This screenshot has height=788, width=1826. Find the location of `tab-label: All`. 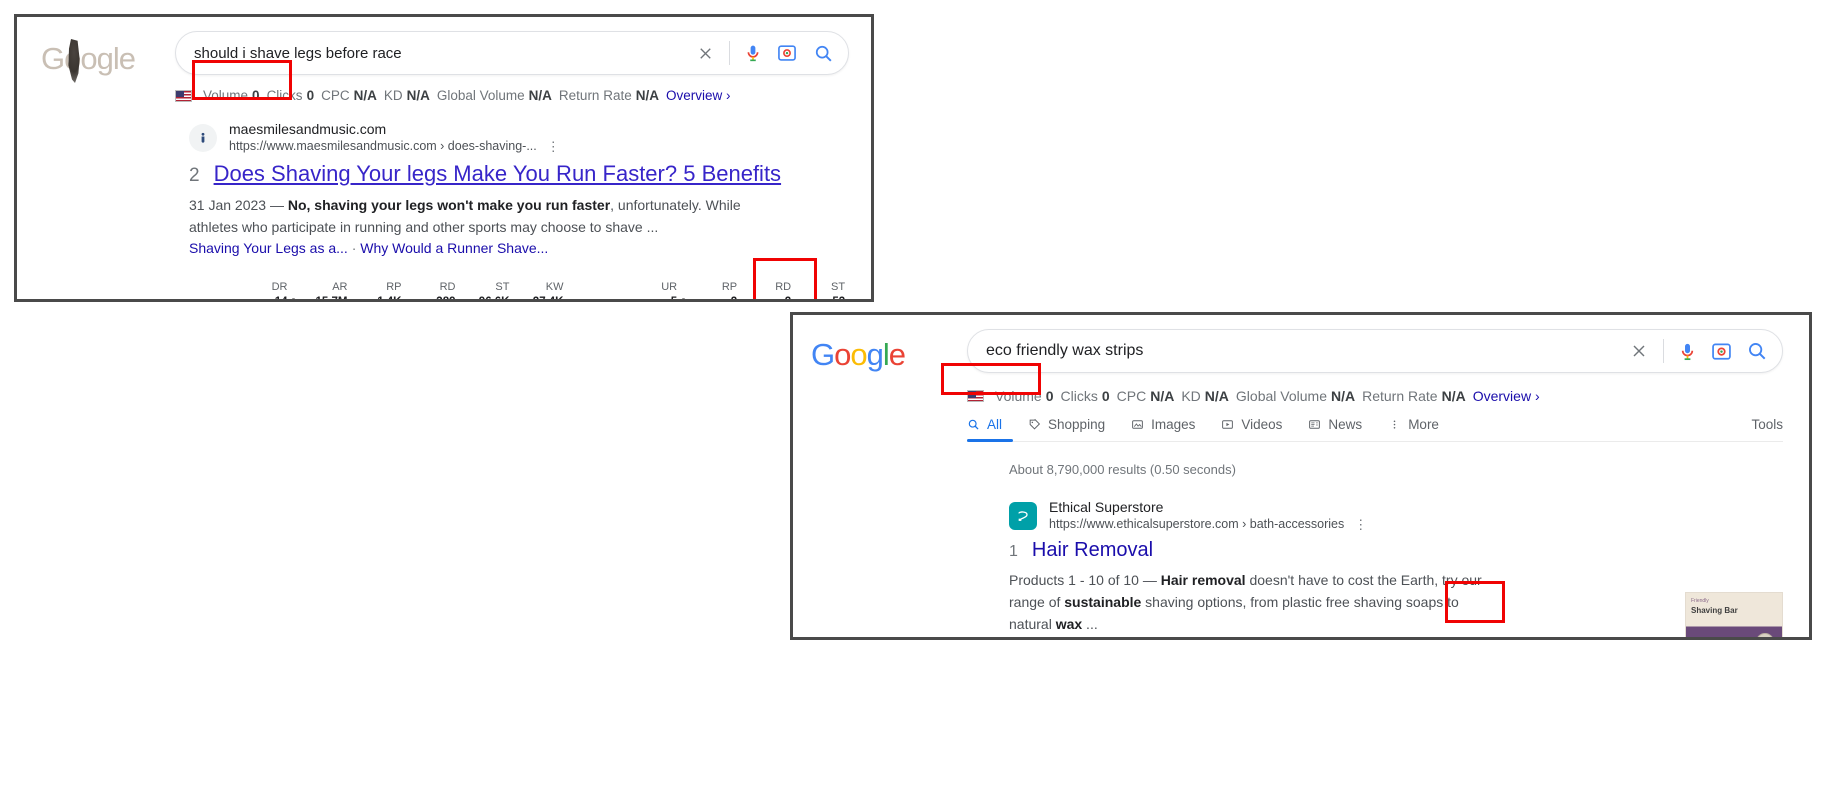

tab-label: All is located at coordinates (995, 424).